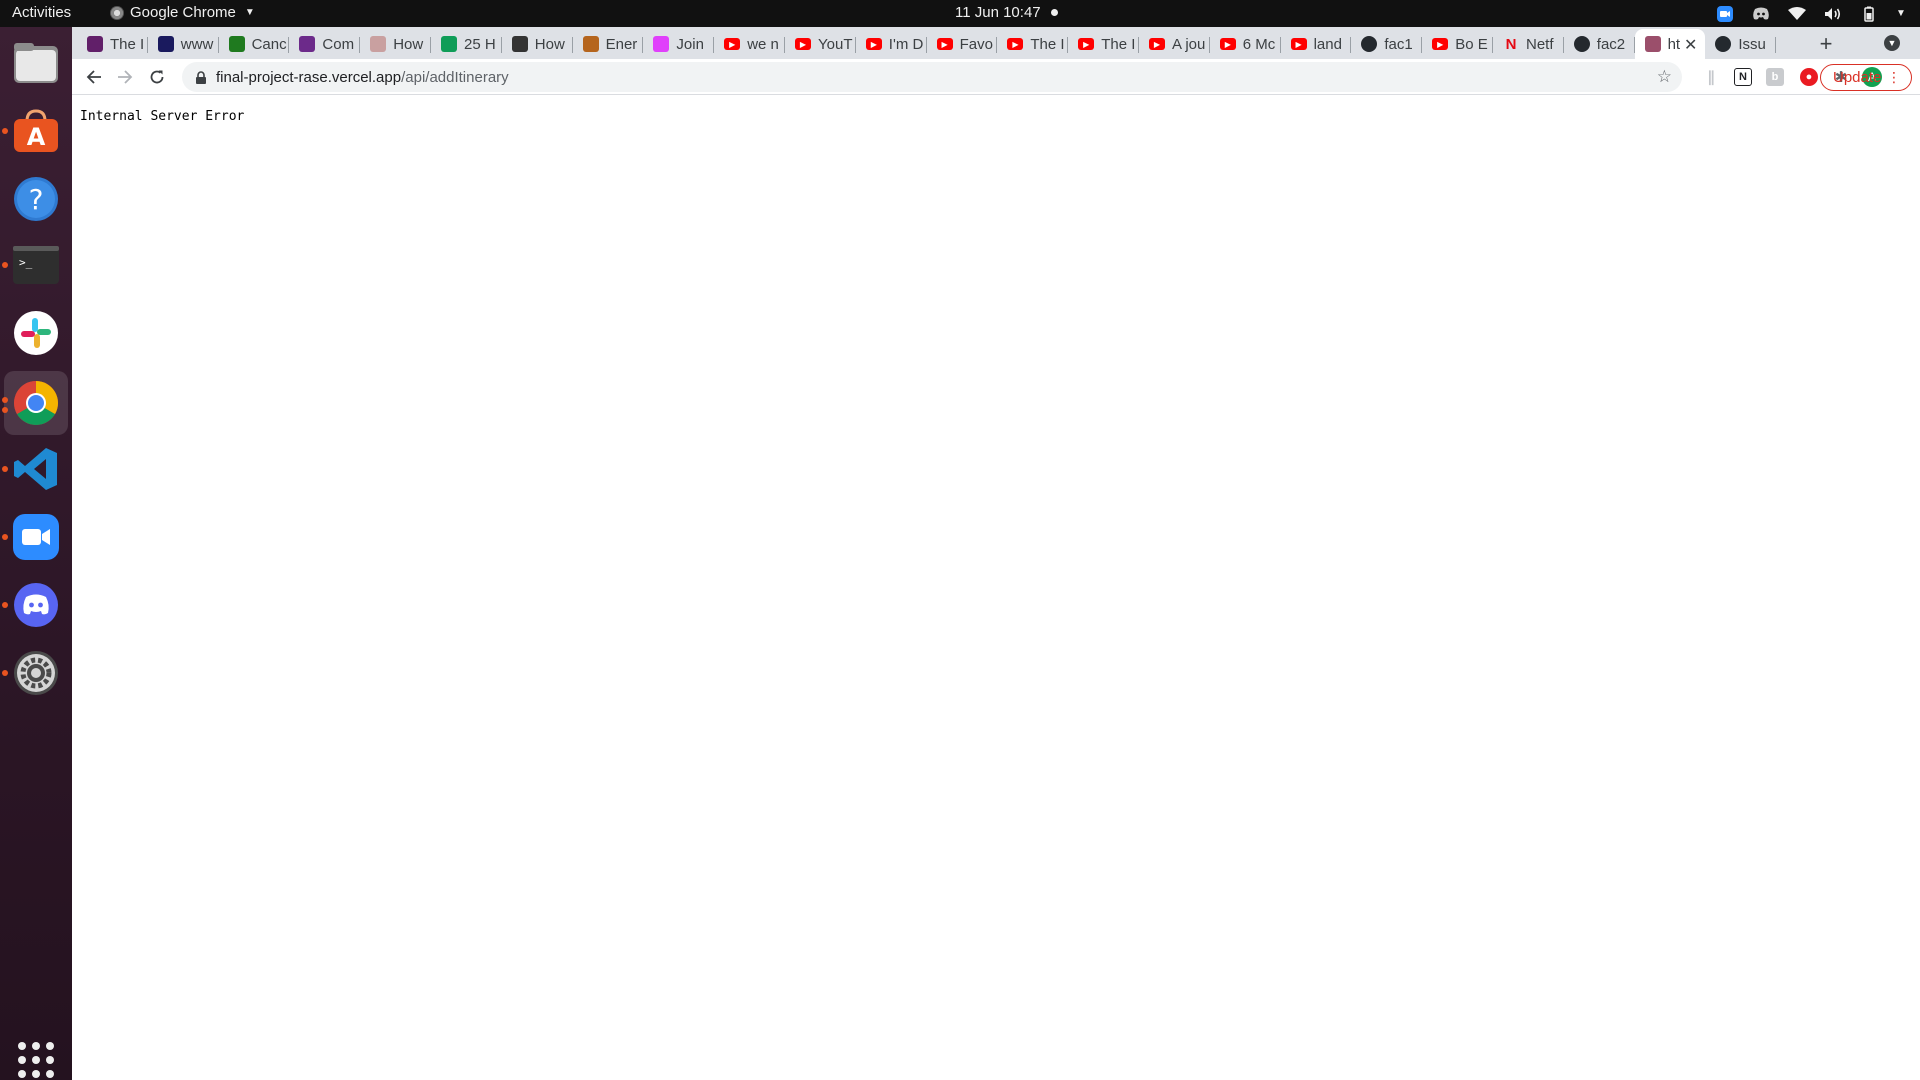 Image resolution: width=1920 pixels, height=1080 pixels. Describe the element at coordinates (1511, 44) in the screenshot. I see `netflix-favicon-icon: N` at that location.